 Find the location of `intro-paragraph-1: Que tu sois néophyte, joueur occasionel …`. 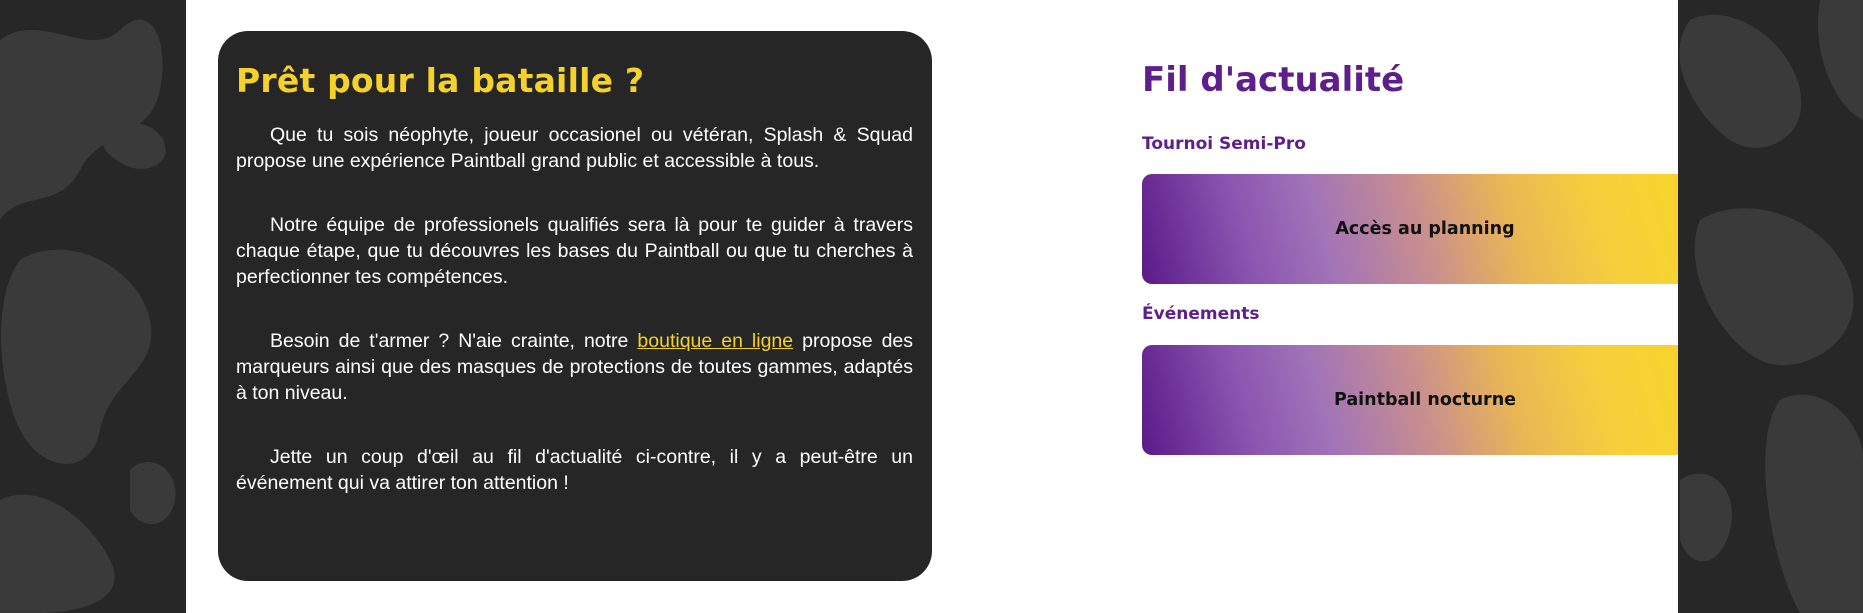

intro-paragraph-1: Que tu sois néophyte, joueur occasionel … is located at coordinates (574, 148).